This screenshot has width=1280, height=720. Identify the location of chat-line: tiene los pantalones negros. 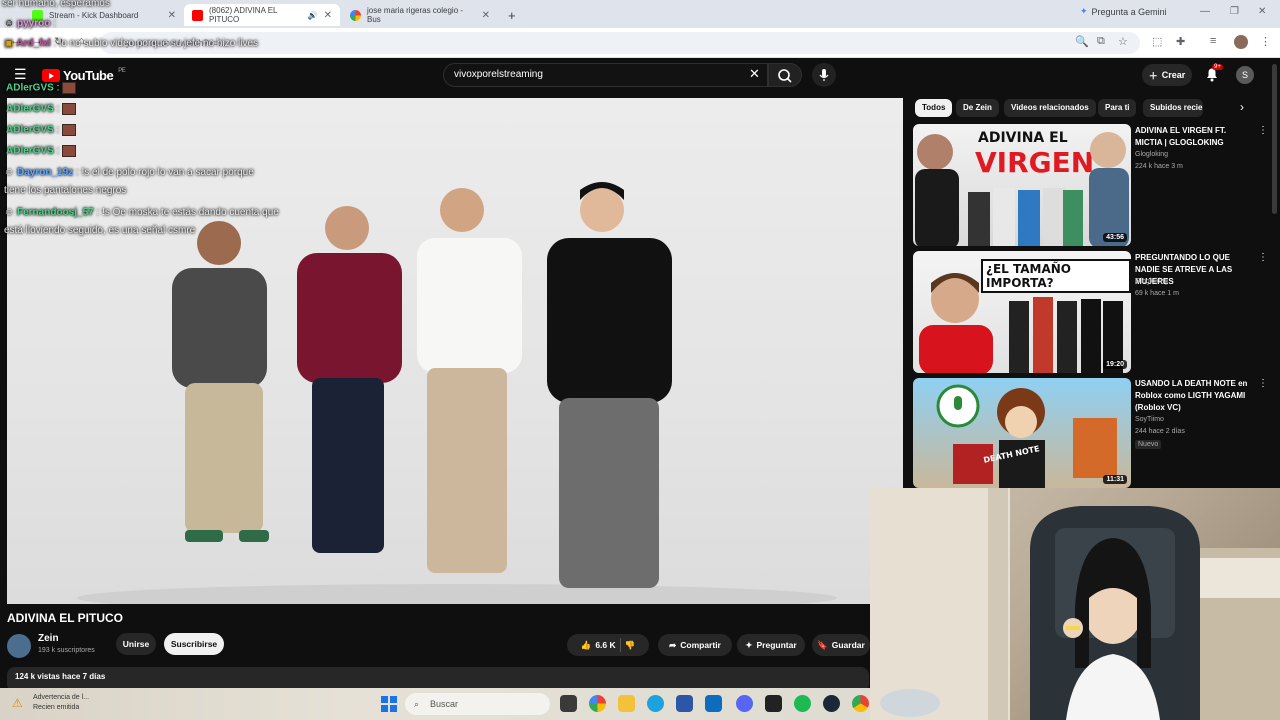
(65, 190).